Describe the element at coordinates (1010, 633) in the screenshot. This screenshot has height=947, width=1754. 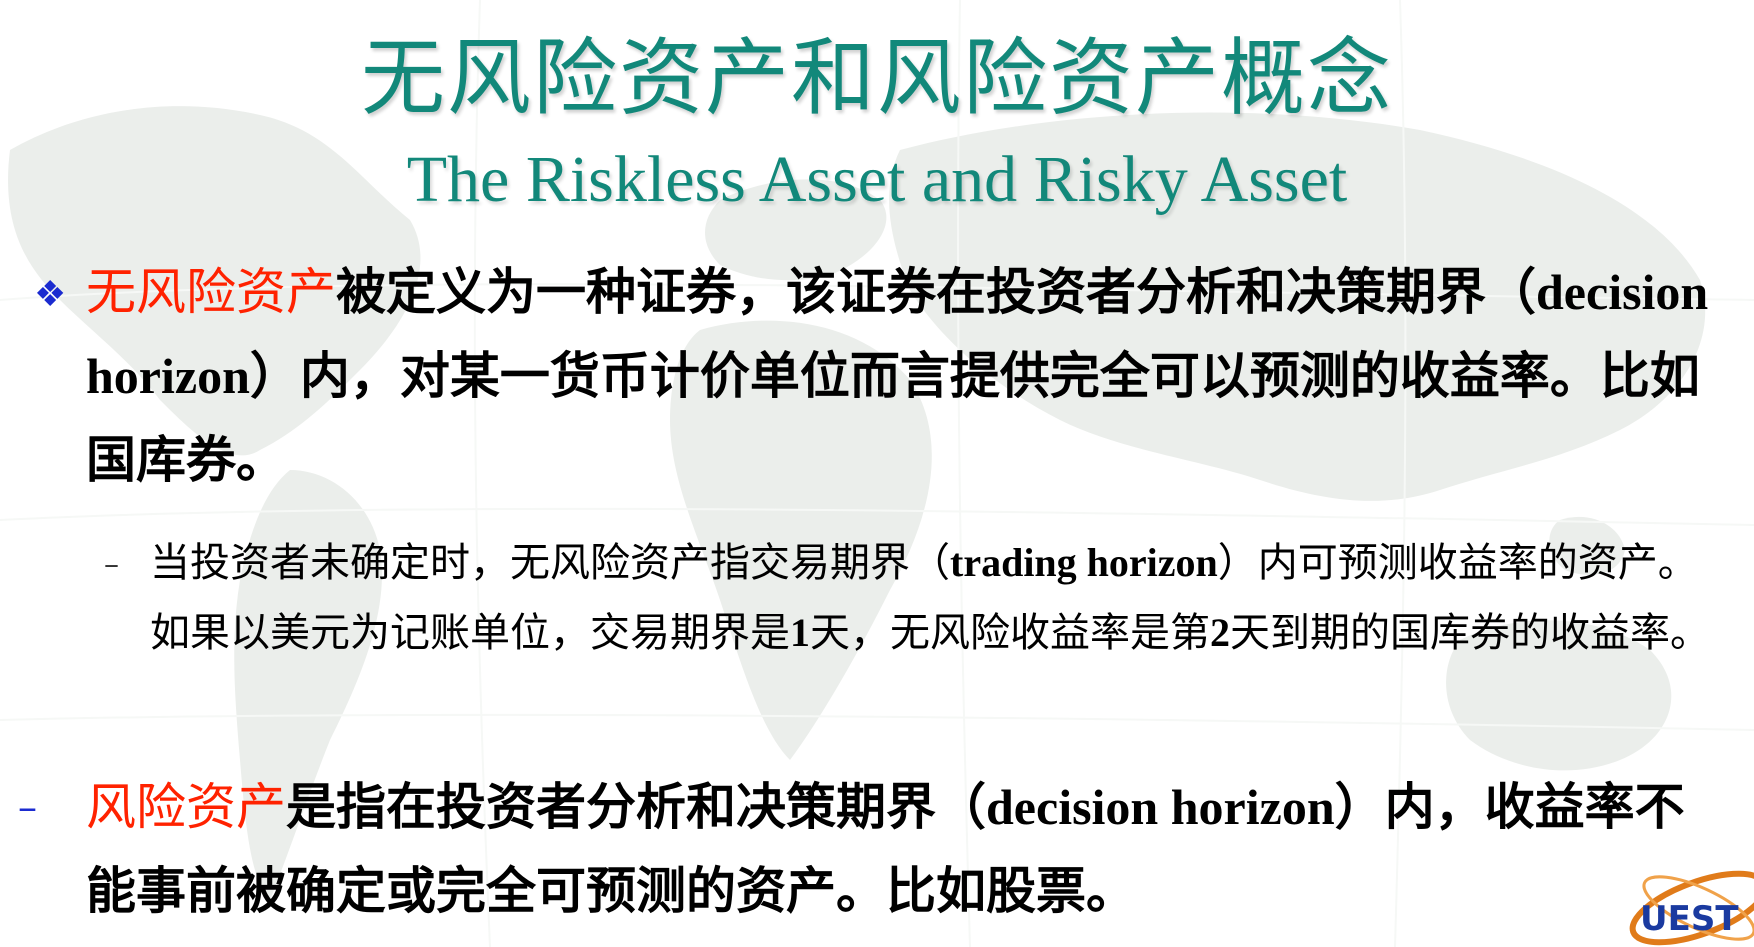
I see `sub-text-c: 天，无风险收益率是第` at that location.